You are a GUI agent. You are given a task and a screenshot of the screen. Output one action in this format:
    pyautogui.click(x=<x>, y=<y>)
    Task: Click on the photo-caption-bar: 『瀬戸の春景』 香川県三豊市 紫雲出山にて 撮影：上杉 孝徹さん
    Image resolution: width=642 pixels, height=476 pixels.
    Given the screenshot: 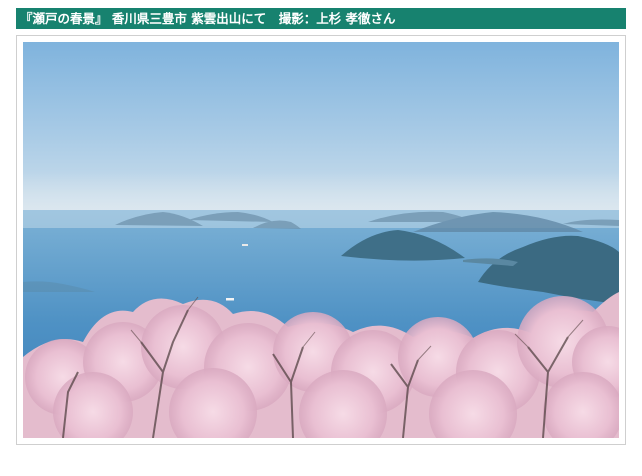 What is the action you would take?
    pyautogui.click(x=321, y=18)
    